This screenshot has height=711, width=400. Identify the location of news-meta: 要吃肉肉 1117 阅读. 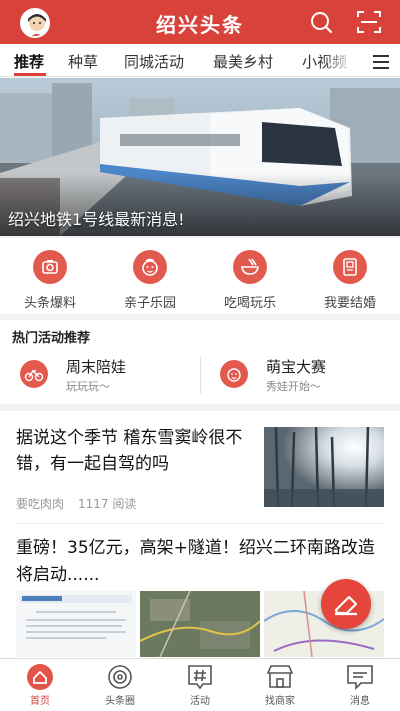
(76, 503).